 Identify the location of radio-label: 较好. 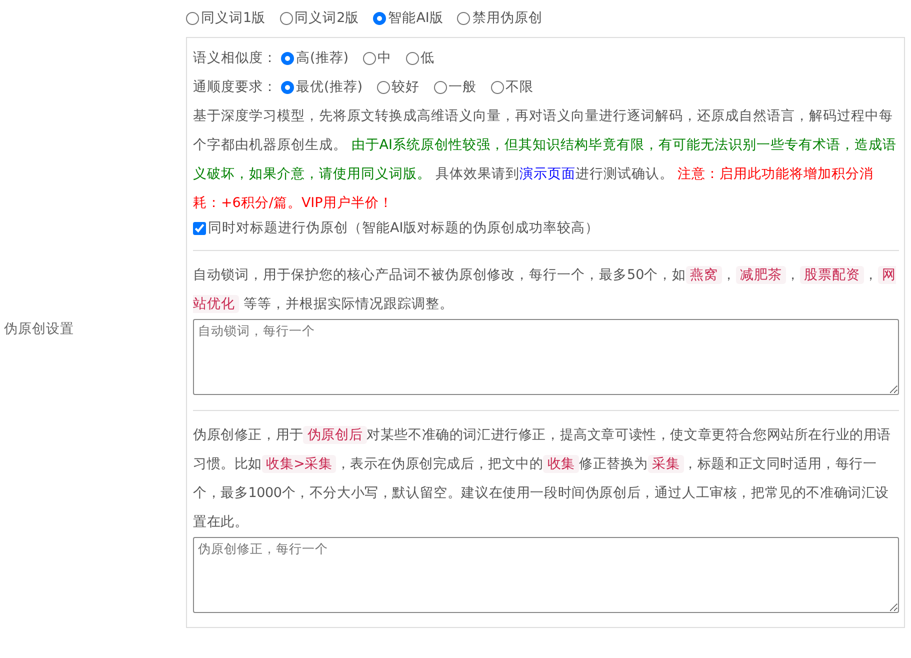
(406, 87).